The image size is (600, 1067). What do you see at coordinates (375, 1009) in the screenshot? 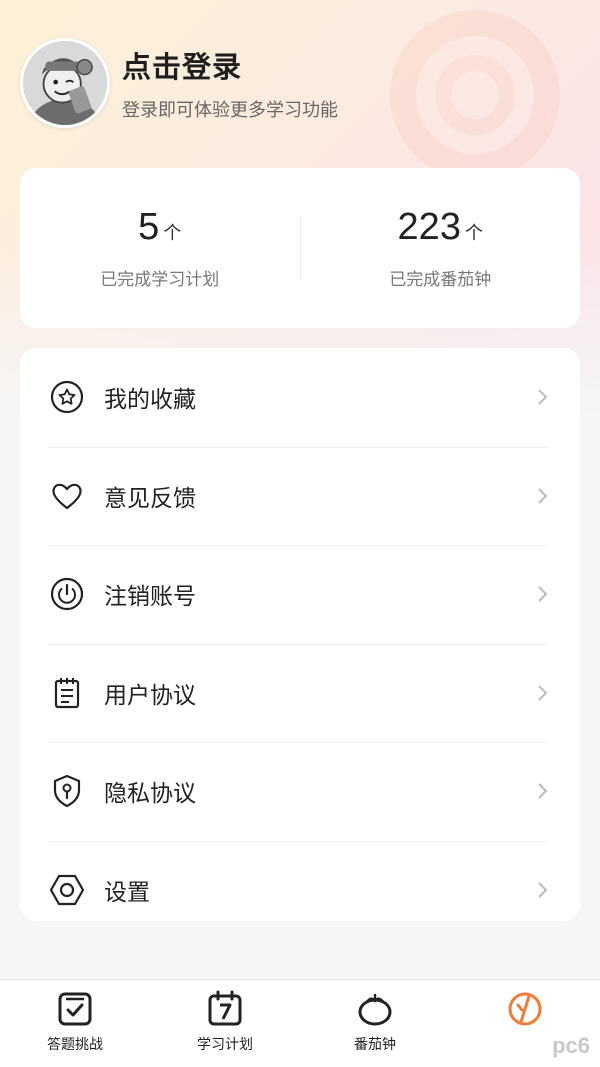
I see `tomato-icon` at bounding box center [375, 1009].